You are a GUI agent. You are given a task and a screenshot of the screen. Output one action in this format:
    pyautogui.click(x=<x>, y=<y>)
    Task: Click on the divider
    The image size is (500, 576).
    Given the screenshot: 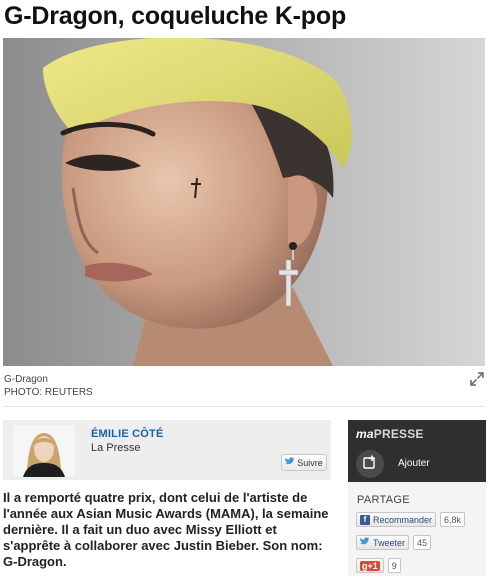 What is the action you would take?
    pyautogui.click(x=244, y=406)
    